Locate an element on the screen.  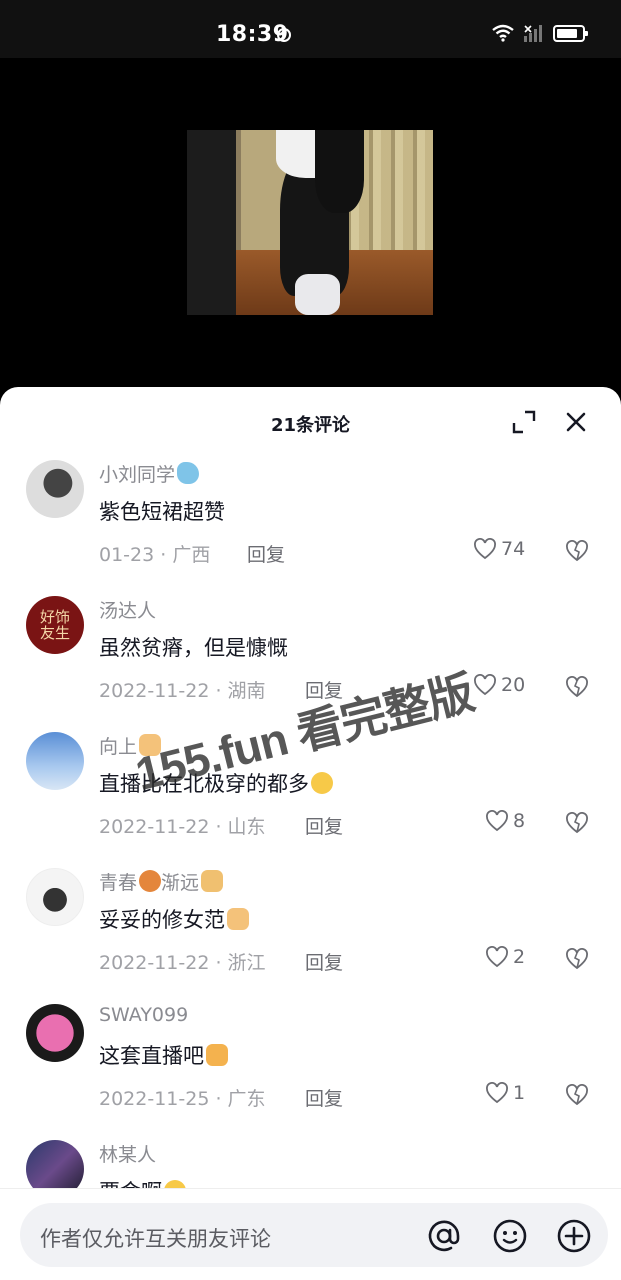
comment-input-bar: 作者仅允许互关朋友评论 is located at coordinates (310, 1234).